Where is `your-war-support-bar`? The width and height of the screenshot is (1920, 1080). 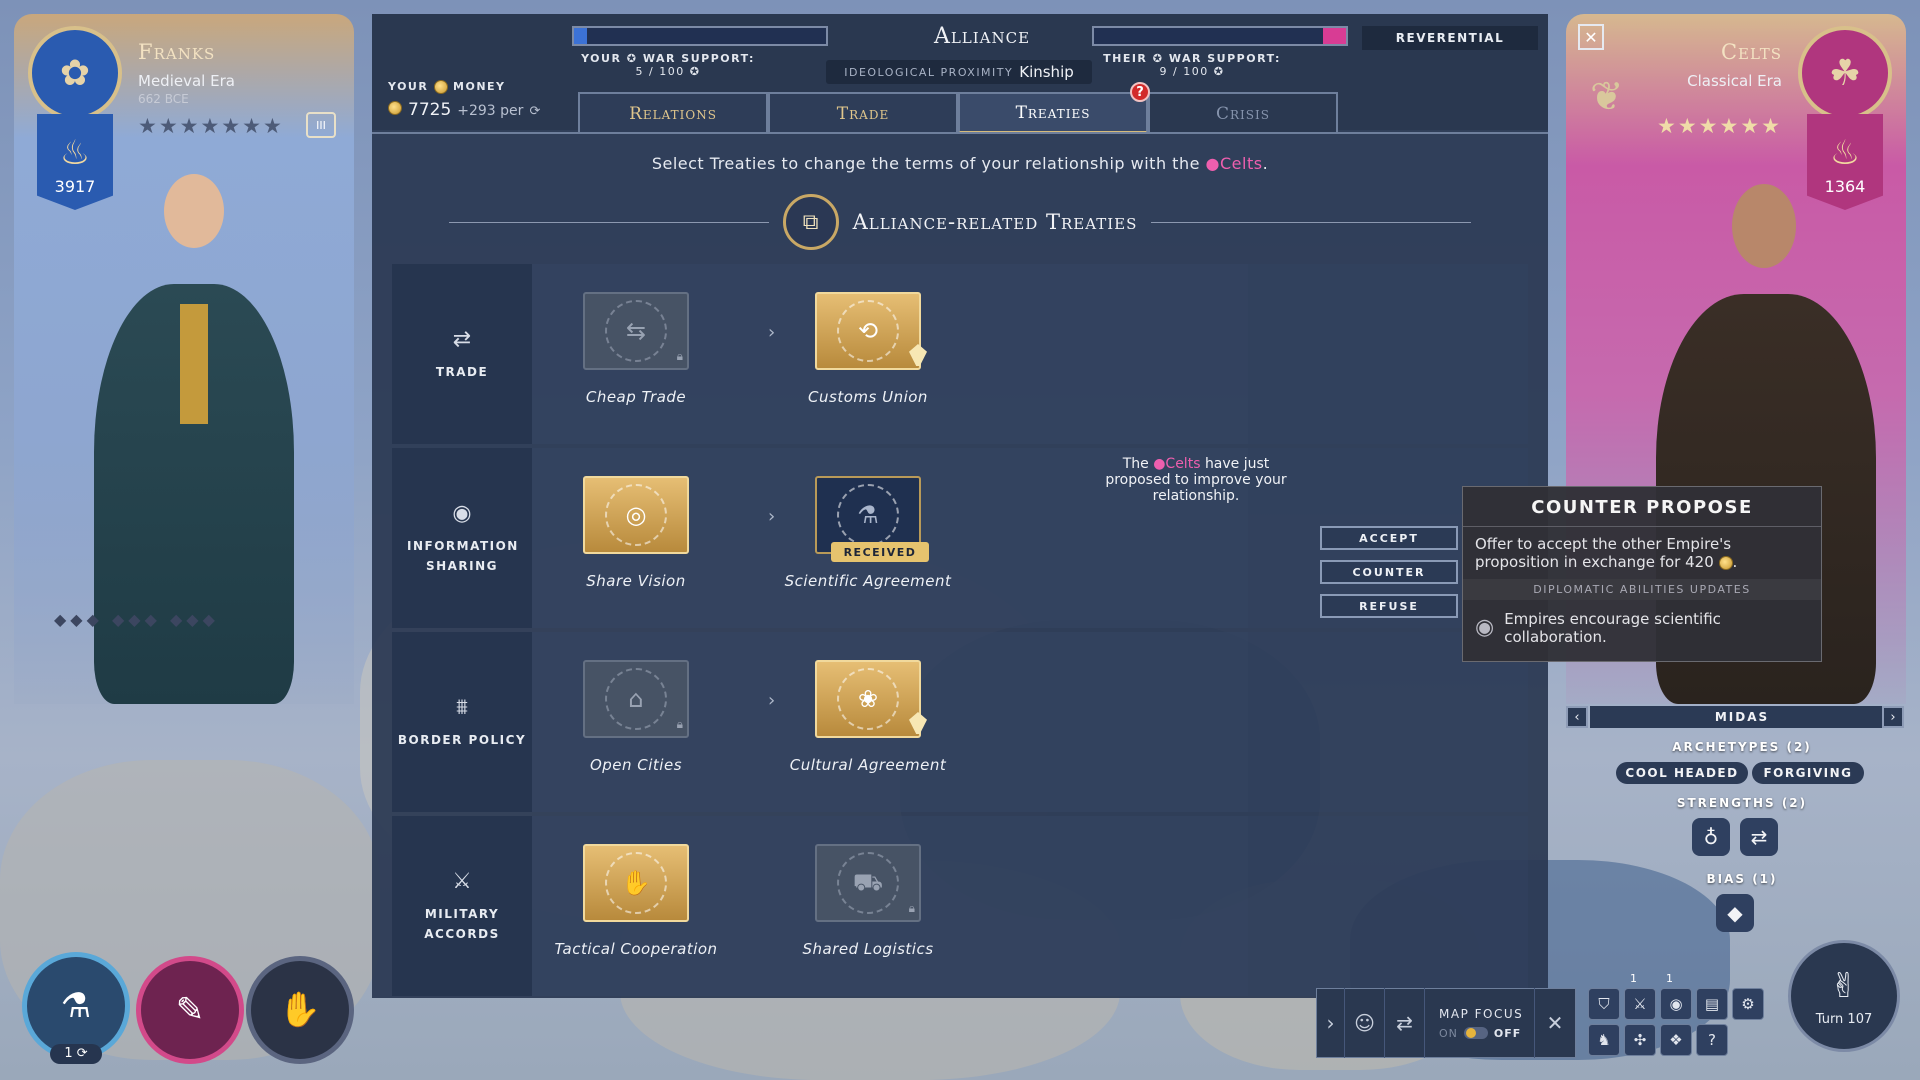
your-war-support-bar is located at coordinates (700, 36).